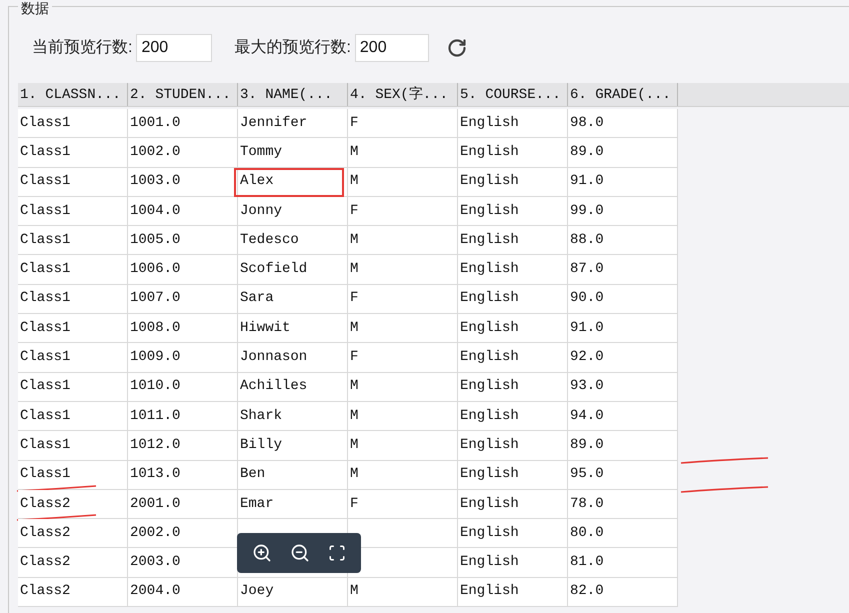  I want to click on table-cell: 90.0, so click(623, 299).